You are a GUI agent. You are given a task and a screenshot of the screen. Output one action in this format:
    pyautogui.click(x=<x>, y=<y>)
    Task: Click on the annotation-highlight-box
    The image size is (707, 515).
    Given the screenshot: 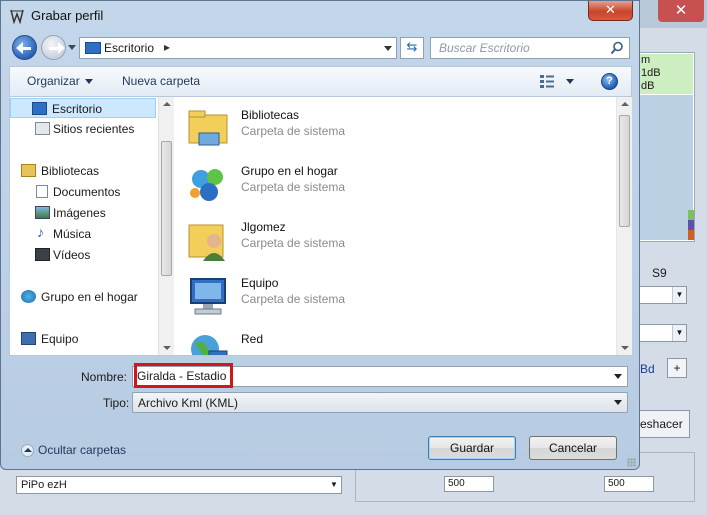 What is the action you would take?
    pyautogui.click(x=183, y=375)
    